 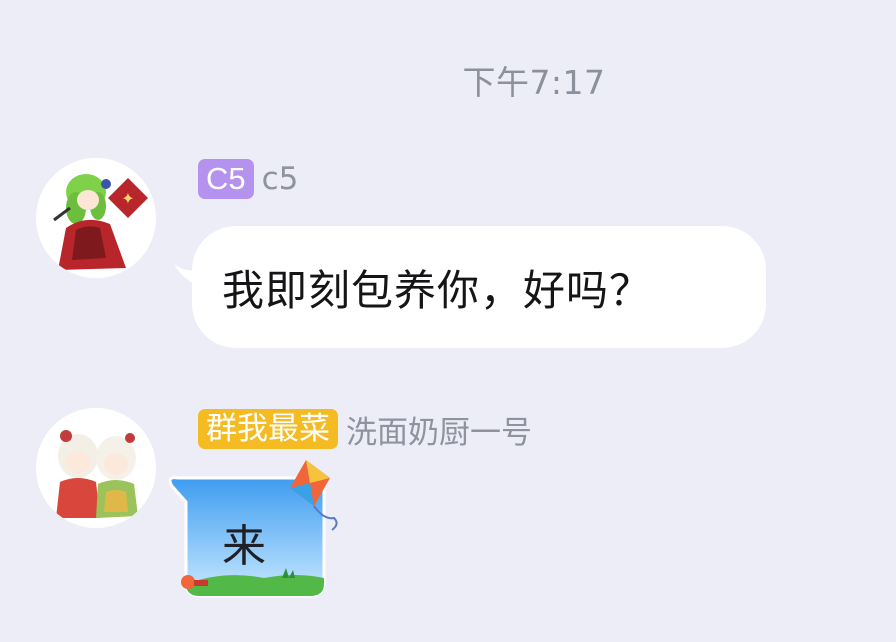 I want to click on member-title-badge: C5, so click(x=226, y=179).